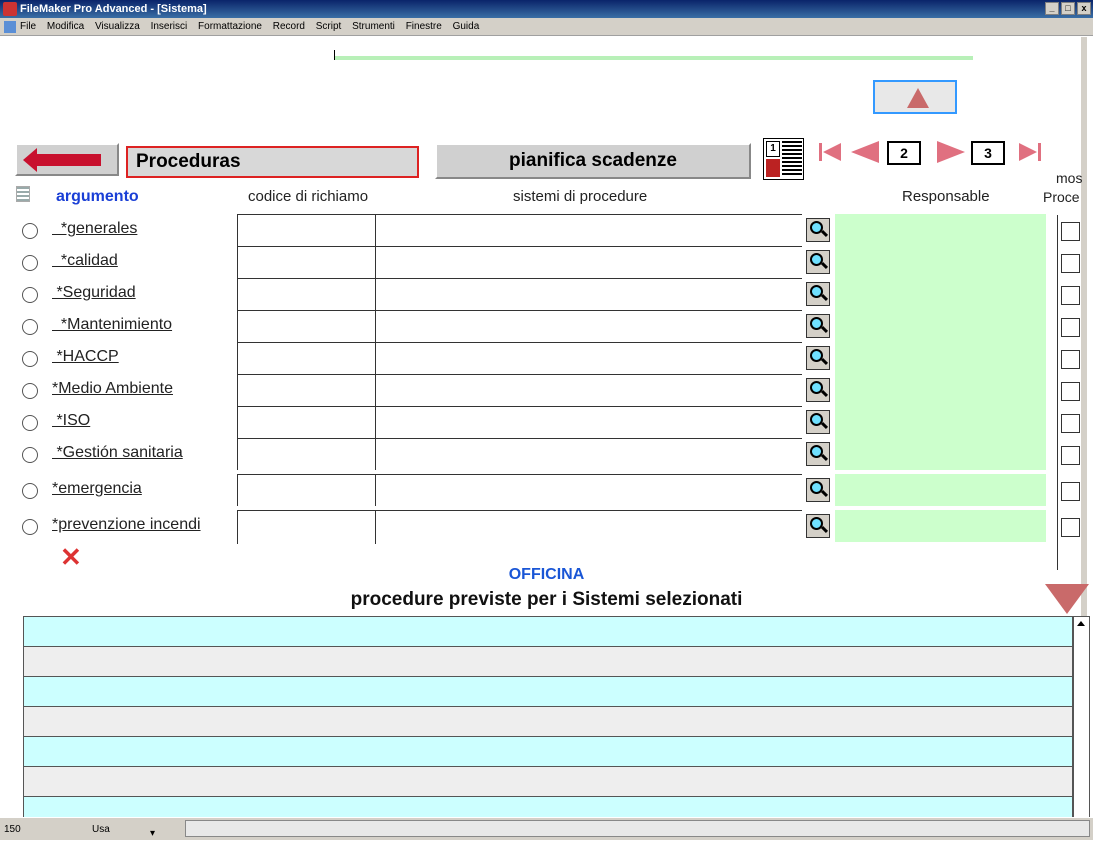 The height and width of the screenshot is (844, 1093). Describe the element at coordinates (112, 325) in the screenshot. I see `argomento-link: *Mantenimiento` at that location.